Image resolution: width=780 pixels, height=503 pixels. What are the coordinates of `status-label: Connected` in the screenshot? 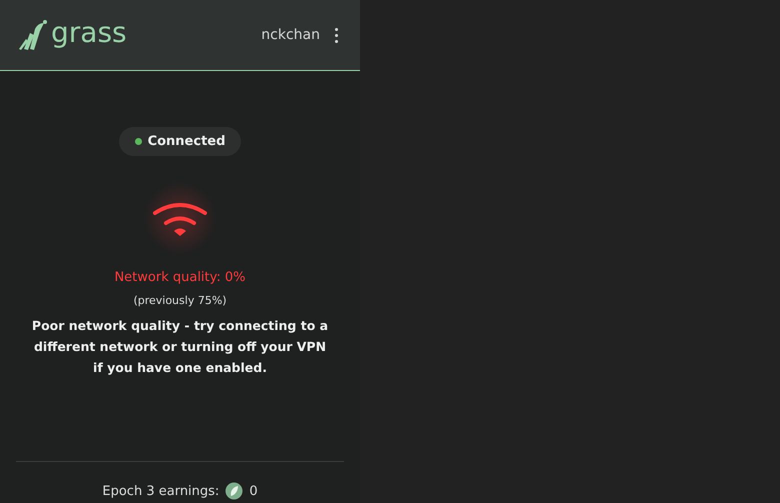 It's located at (187, 141).